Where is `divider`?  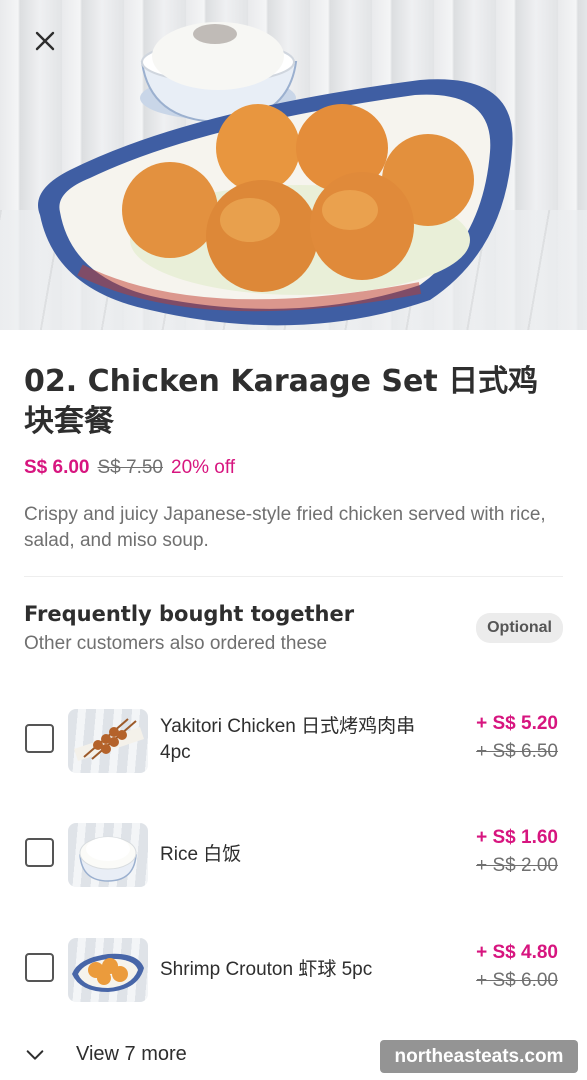
divider is located at coordinates (293, 576).